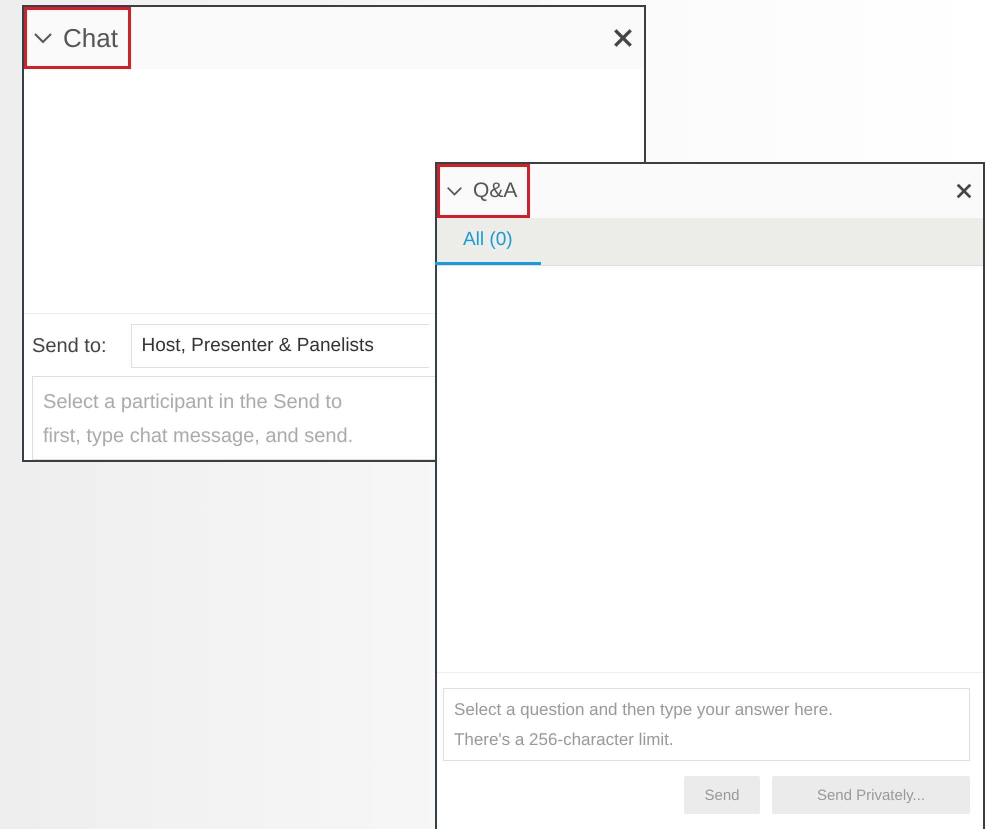  Describe the element at coordinates (233, 418) in the screenshot. I see `message-field: Select a participant in the Send to first, type chat message, and send.` at that location.